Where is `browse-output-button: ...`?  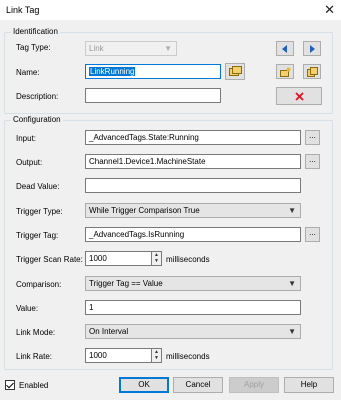 browse-output-button: ... is located at coordinates (312, 161).